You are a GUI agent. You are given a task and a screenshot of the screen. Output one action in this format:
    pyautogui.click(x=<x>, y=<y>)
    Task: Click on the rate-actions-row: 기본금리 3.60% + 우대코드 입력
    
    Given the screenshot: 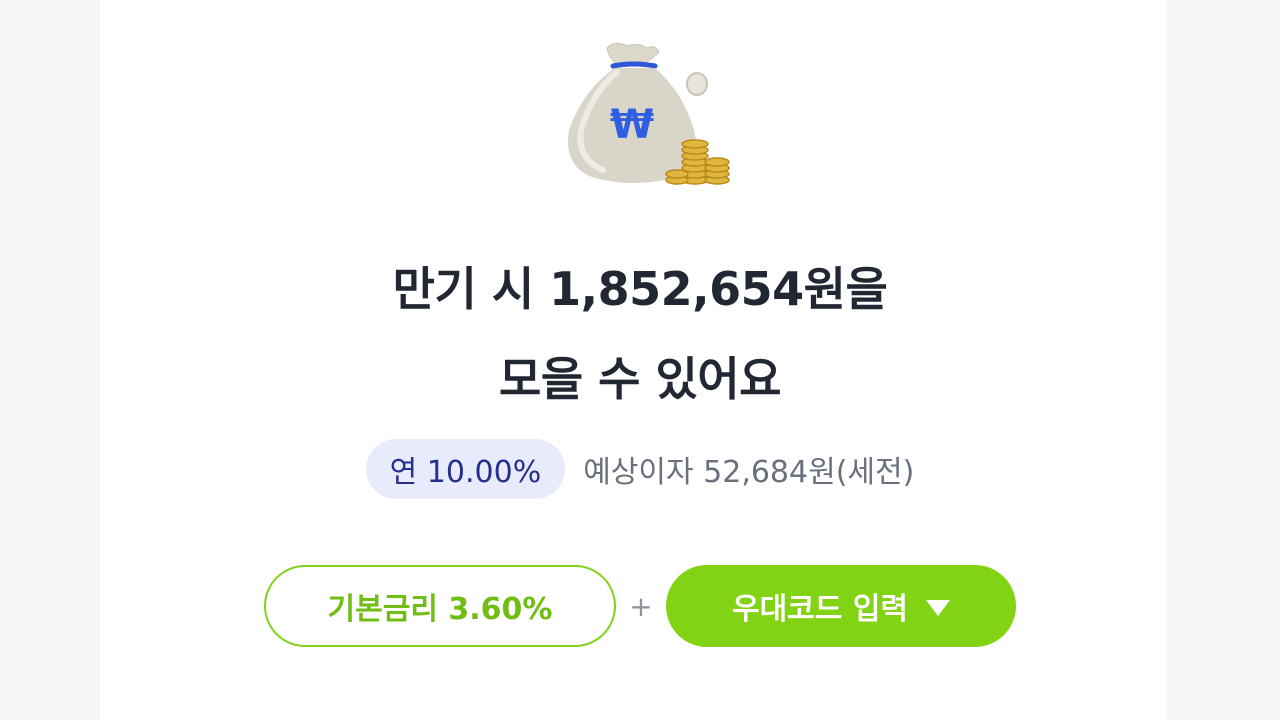 What is the action you would take?
    pyautogui.click(x=640, y=606)
    